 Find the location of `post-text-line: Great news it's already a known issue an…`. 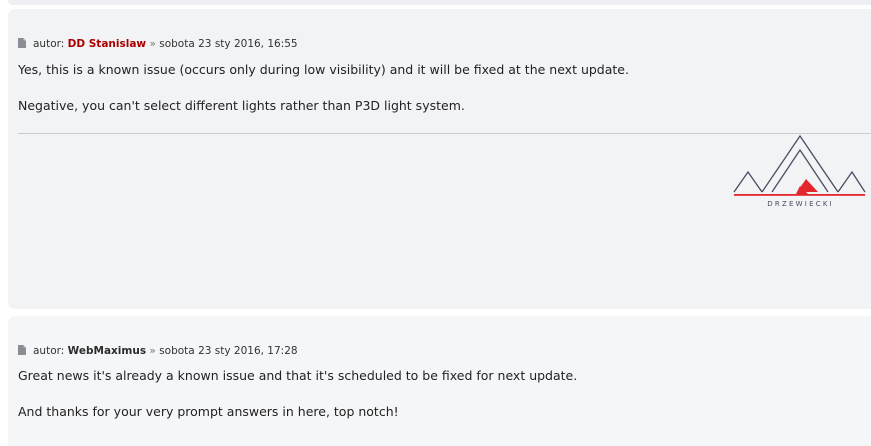

post-text-line: Great news it's already a known issue an… is located at coordinates (298, 375).